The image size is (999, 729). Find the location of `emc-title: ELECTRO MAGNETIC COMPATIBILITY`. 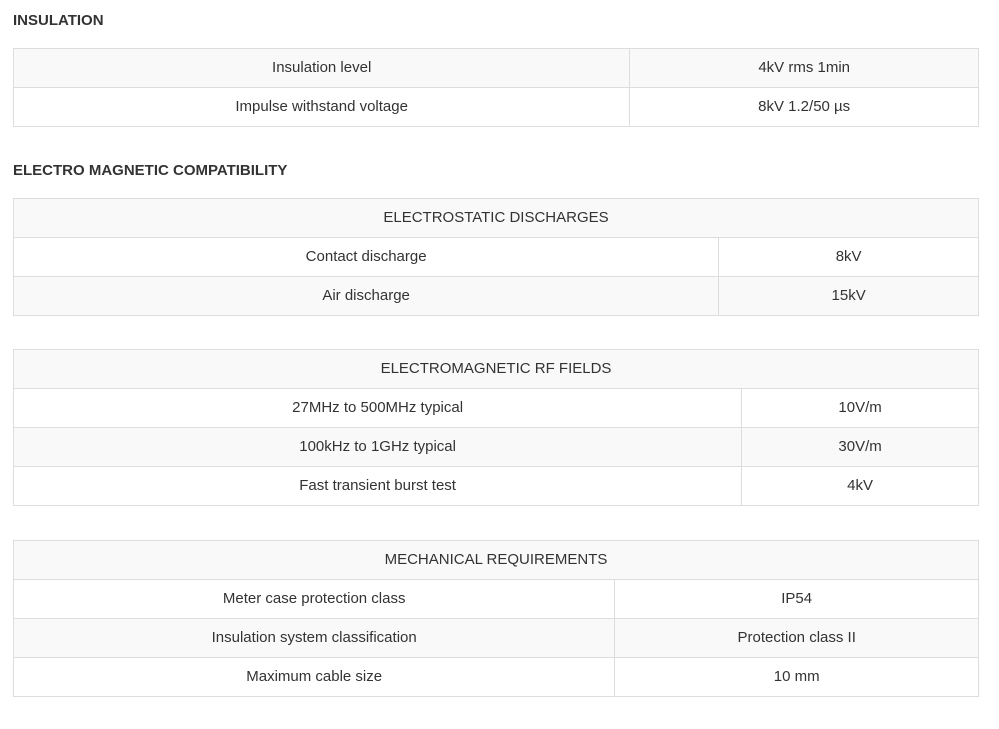

emc-title: ELECTRO MAGNETIC COMPATIBILITY is located at coordinates (150, 170).